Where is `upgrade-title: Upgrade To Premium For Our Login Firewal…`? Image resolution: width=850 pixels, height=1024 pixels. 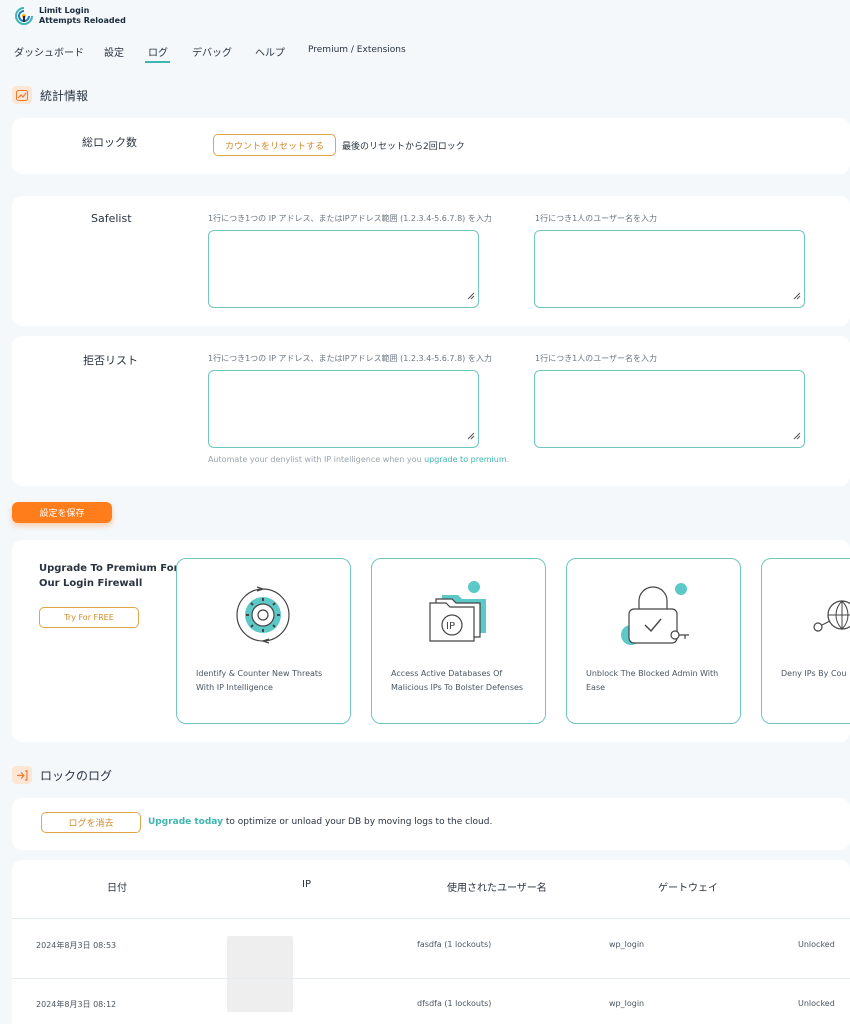
upgrade-title: Upgrade To Premium For Our Login Firewal… is located at coordinates (109, 576).